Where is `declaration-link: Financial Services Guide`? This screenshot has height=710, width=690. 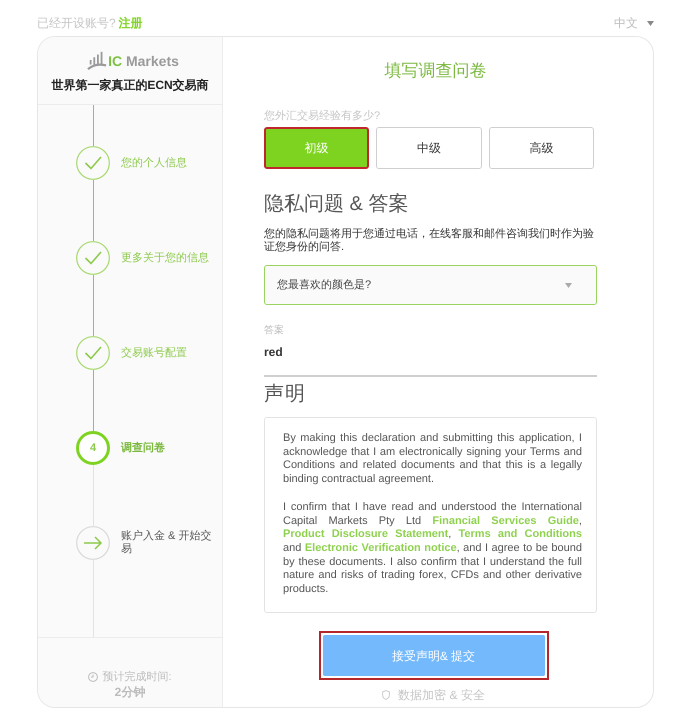
declaration-link: Financial Services Guide is located at coordinates (505, 520).